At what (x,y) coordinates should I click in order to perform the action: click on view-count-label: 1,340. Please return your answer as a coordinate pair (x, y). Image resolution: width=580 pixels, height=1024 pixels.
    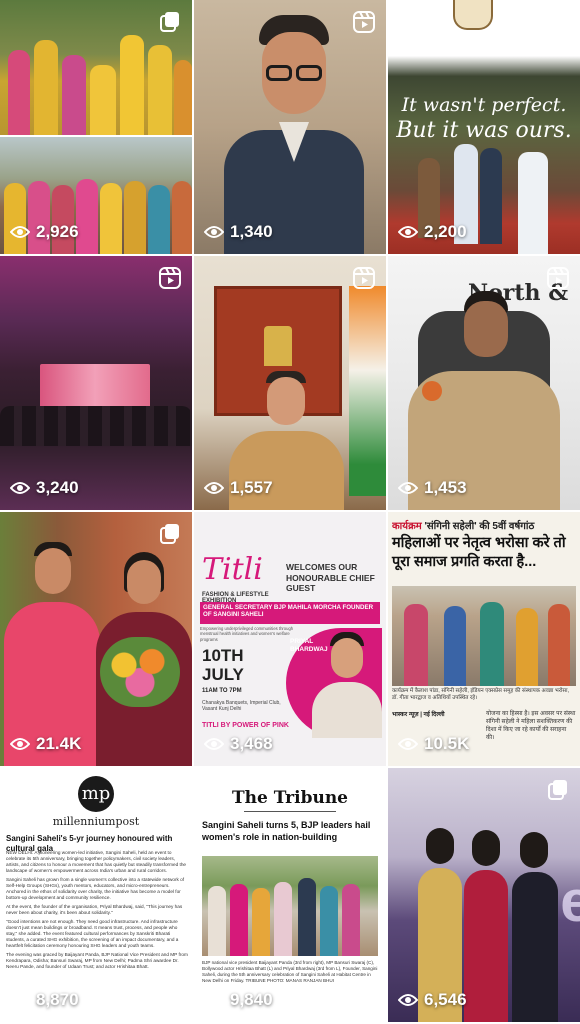
    Looking at the image, I should click on (251, 231).